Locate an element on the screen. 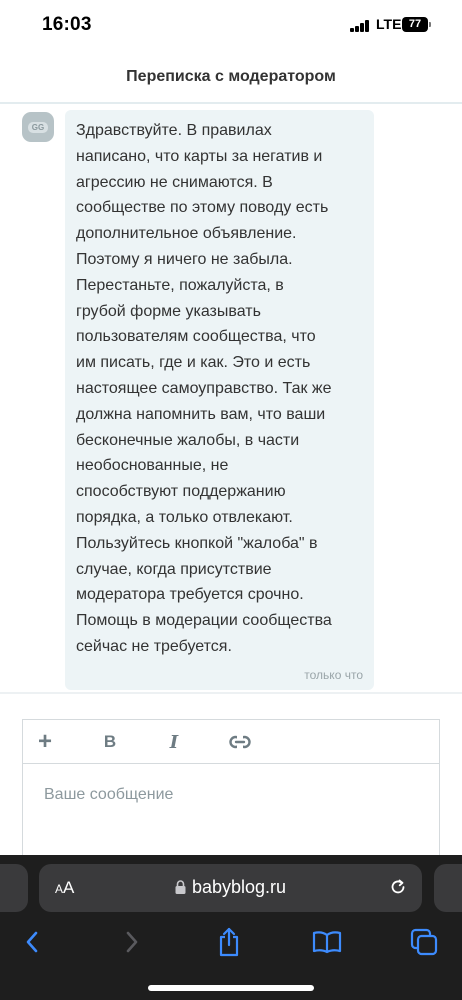  browser-bar: AA babyblog.ru is located at coordinates (231, 927).